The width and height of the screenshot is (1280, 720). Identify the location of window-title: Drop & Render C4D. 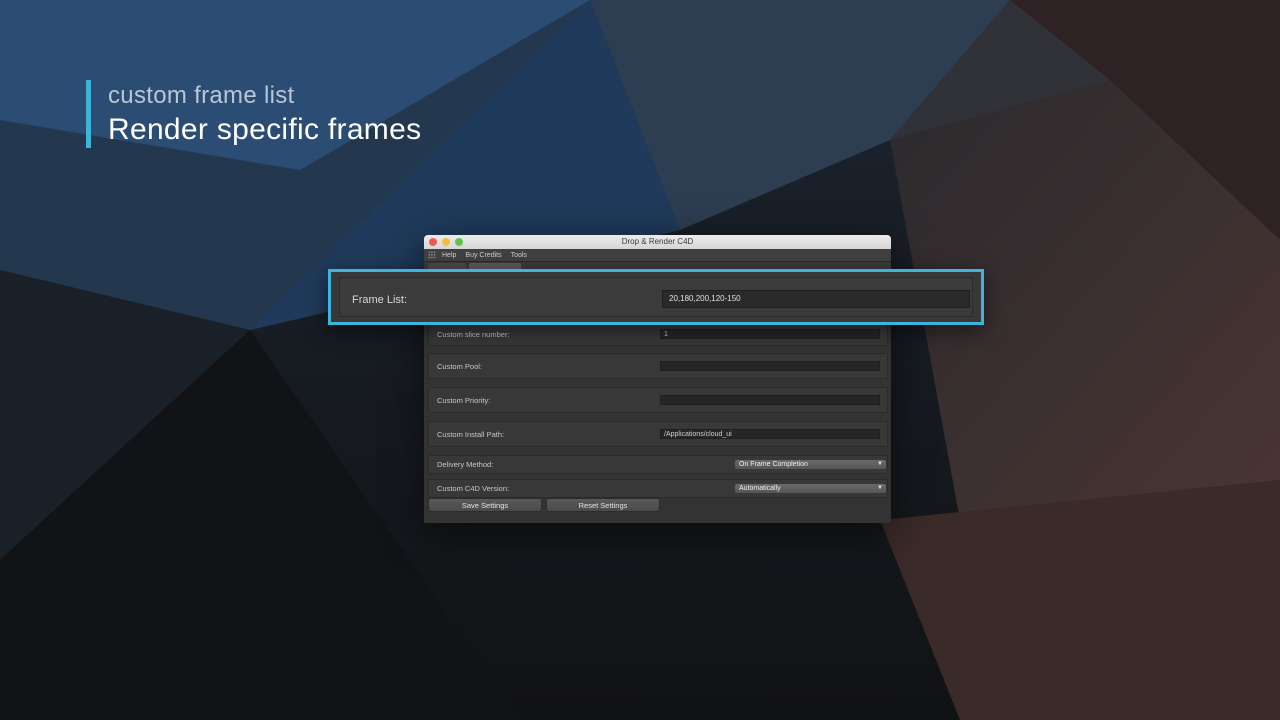
(657, 241).